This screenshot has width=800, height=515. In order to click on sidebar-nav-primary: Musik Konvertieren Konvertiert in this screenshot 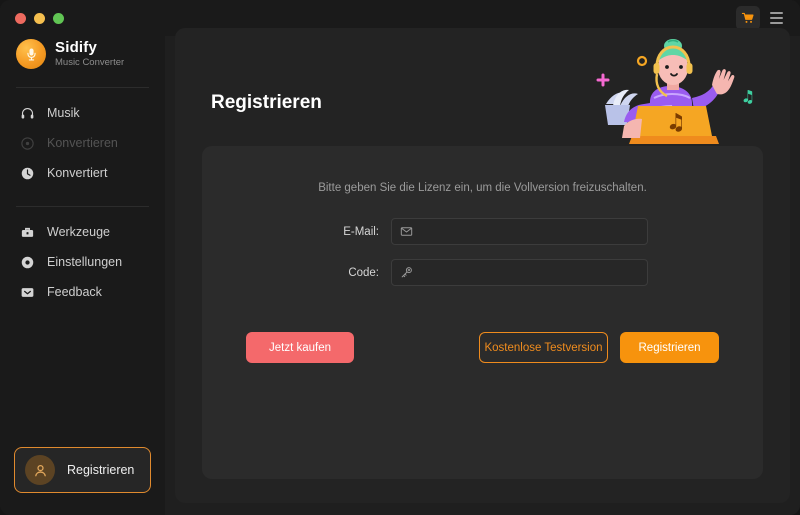, I will do `click(82, 138)`.